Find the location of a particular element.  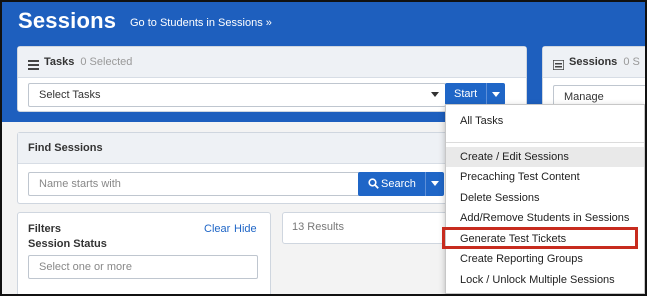

sessions-selected-count: 0 S is located at coordinates (631, 62).